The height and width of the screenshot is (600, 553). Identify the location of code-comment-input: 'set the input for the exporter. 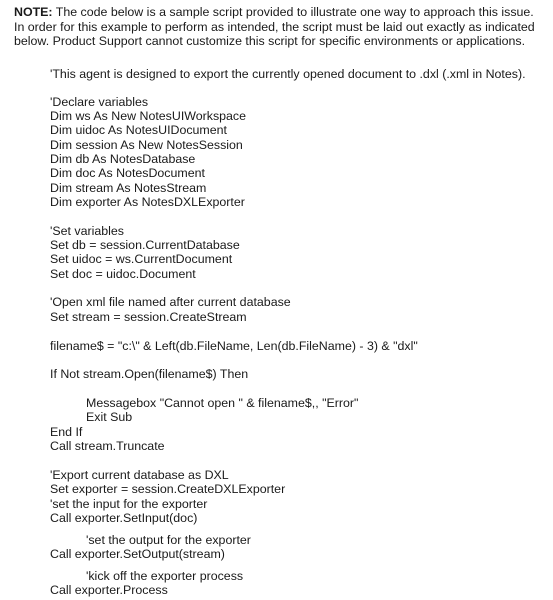
(129, 504).